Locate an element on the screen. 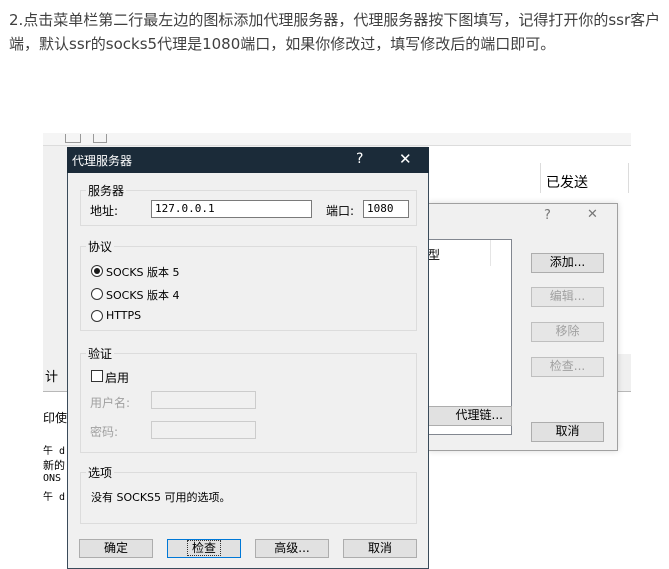  partial-text: 印使 is located at coordinates (55, 418).